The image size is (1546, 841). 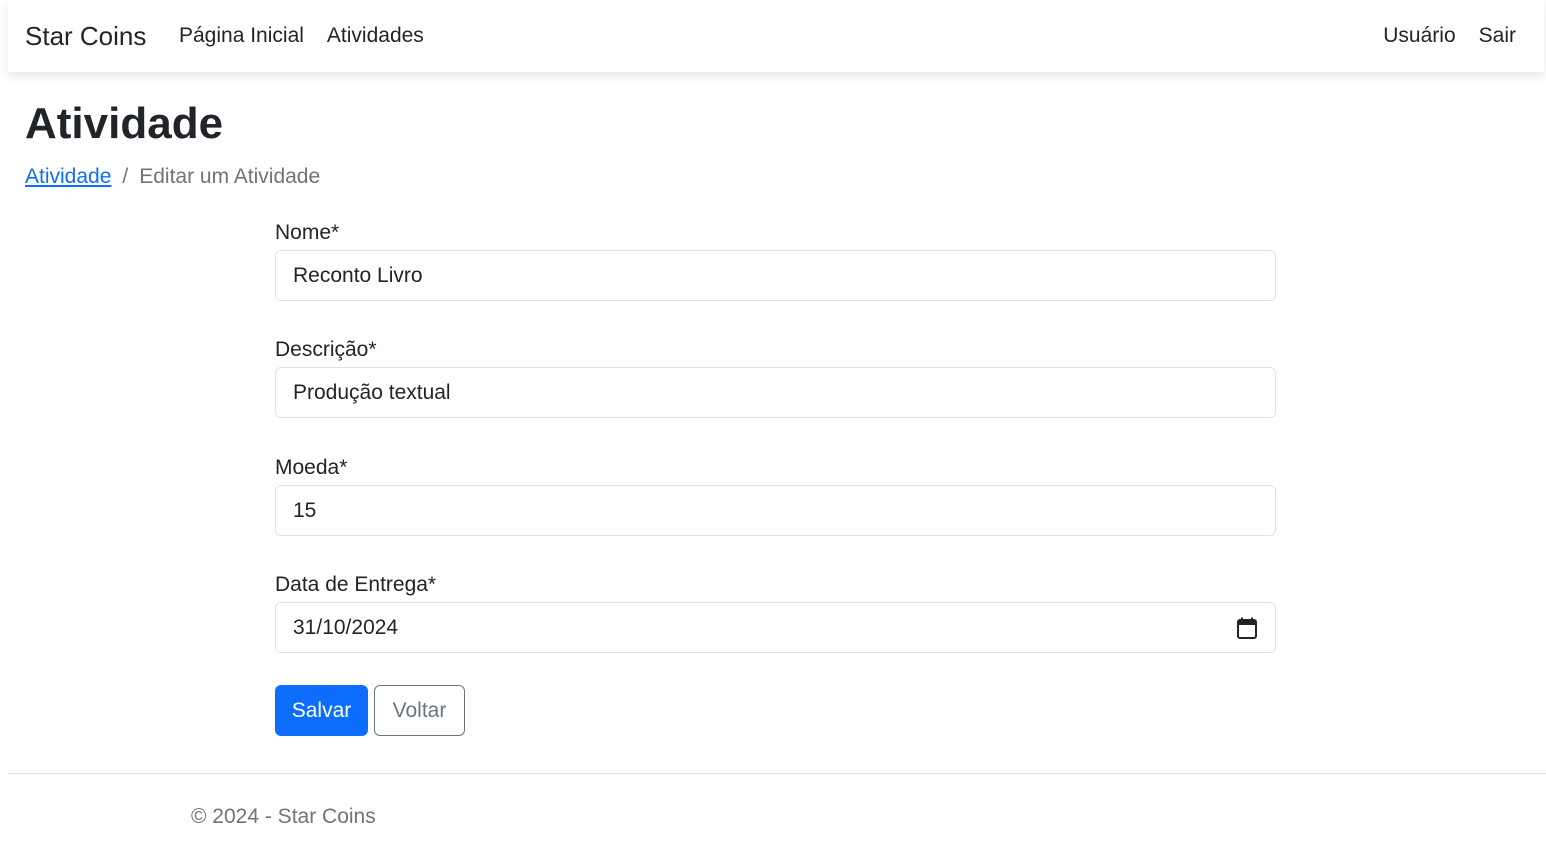 What do you see at coordinates (419, 710) in the screenshot?
I see `back-button: Voltar` at bounding box center [419, 710].